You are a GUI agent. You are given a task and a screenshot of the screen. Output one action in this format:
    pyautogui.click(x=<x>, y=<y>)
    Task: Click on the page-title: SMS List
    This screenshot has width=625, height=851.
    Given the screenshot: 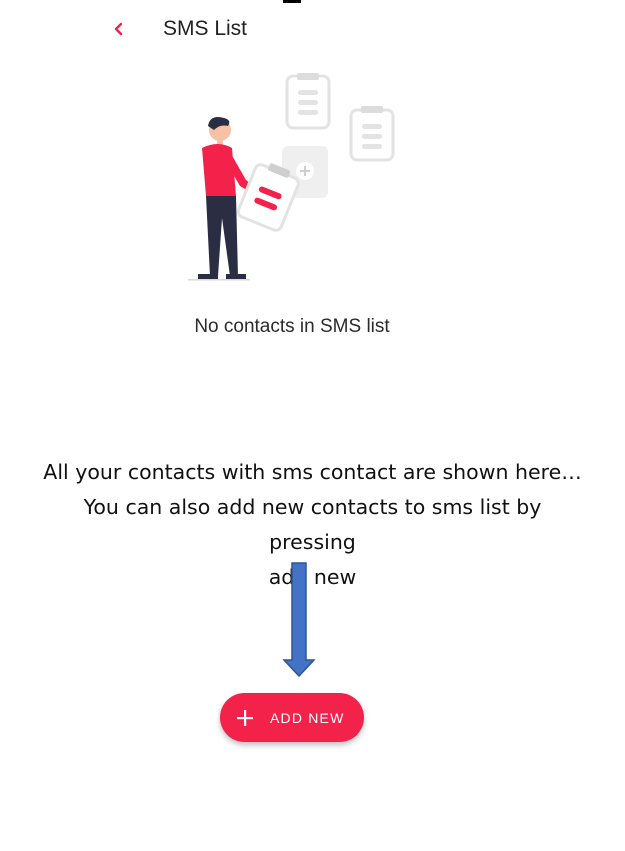 What is the action you would take?
    pyautogui.click(x=205, y=28)
    